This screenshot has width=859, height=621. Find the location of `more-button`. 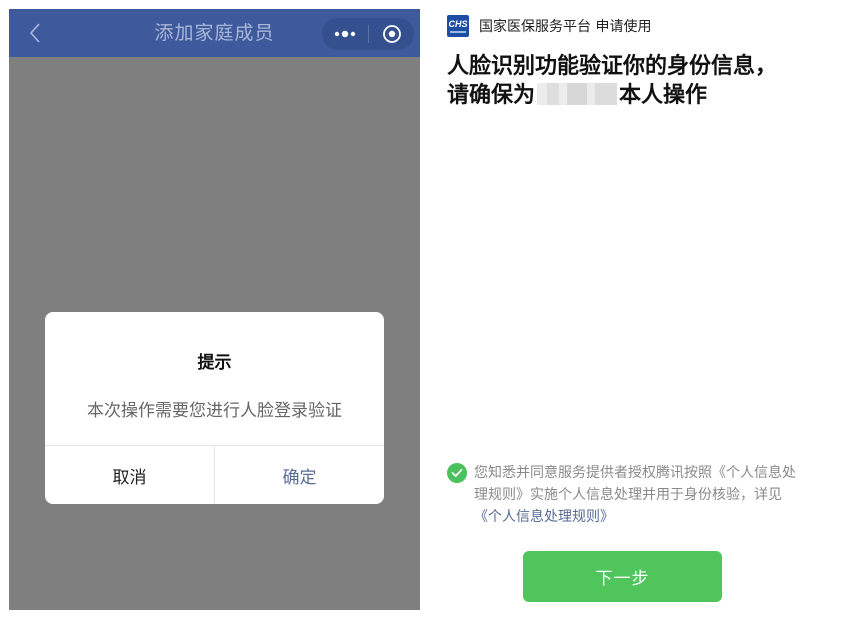

more-button is located at coordinates (345, 34).